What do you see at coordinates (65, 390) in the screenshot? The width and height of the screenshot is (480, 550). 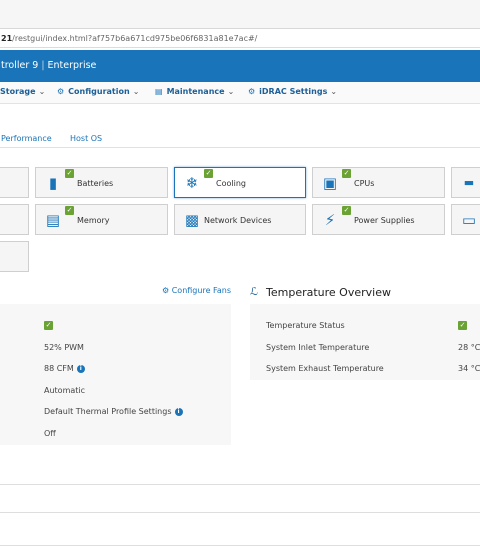 I see `fan-mode-value: Automatic` at bounding box center [65, 390].